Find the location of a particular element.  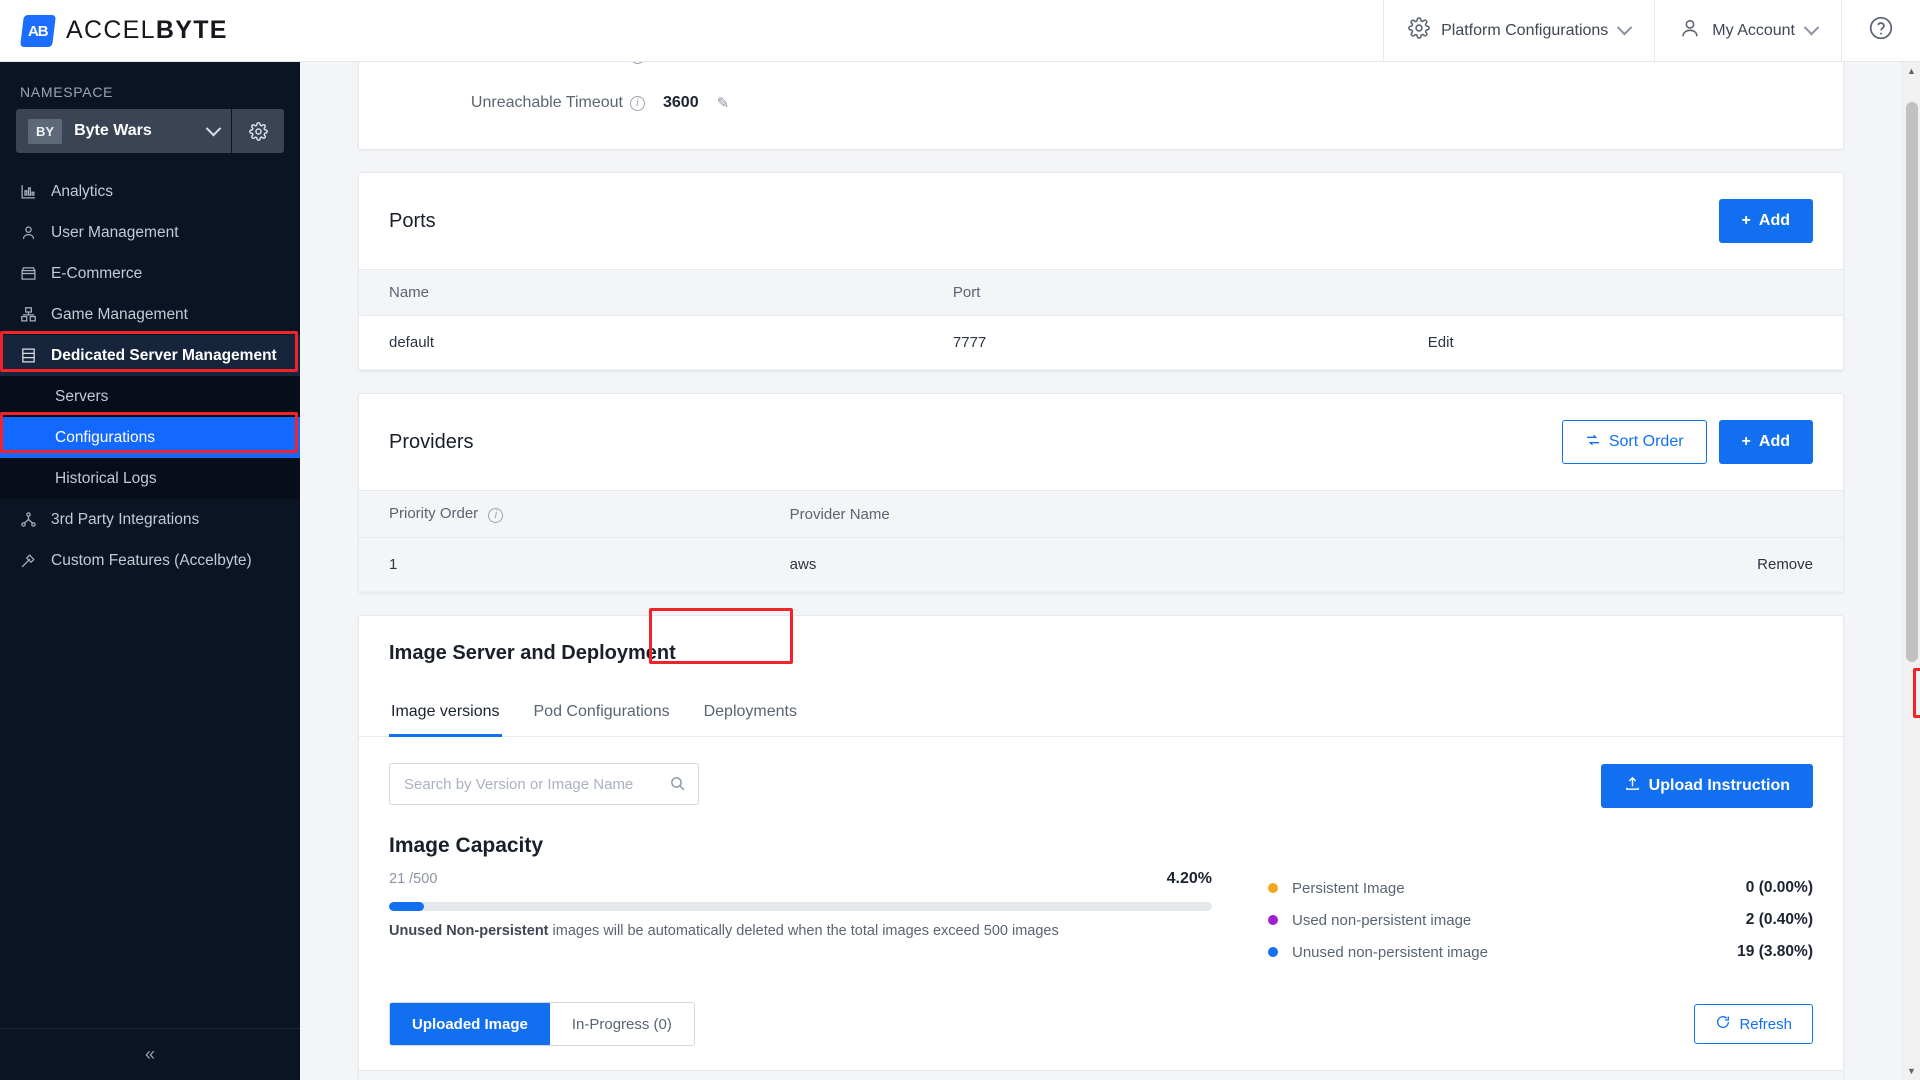

search-wrapper is located at coordinates (544, 784).